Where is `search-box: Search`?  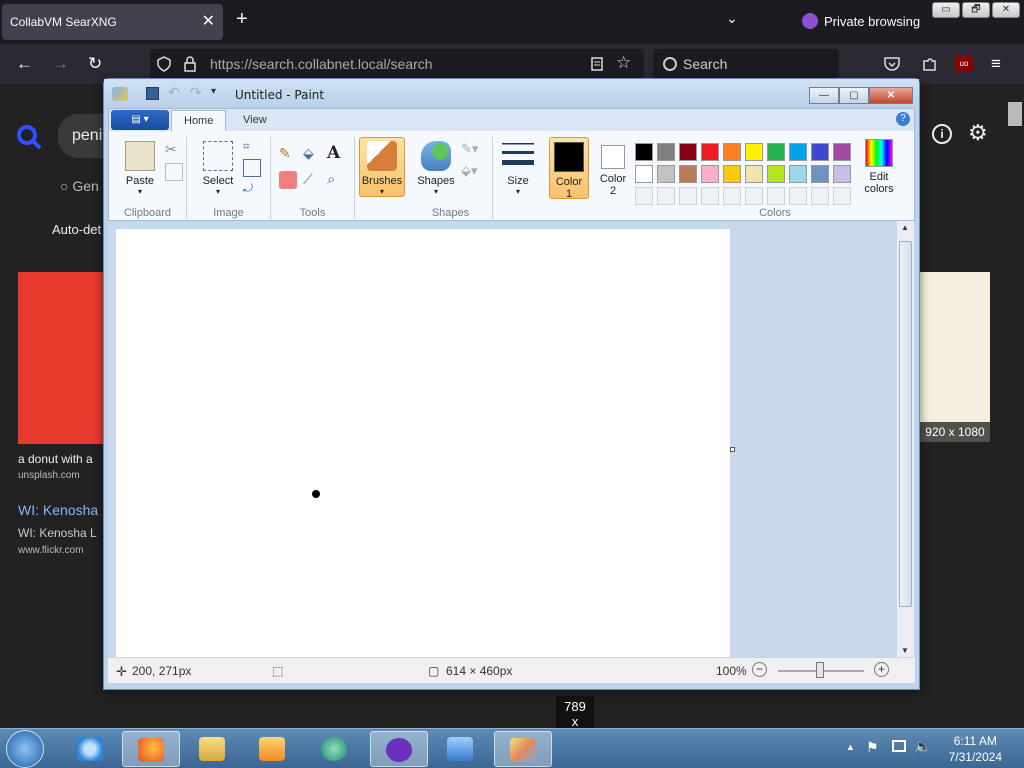
search-box: Search is located at coordinates (746, 64).